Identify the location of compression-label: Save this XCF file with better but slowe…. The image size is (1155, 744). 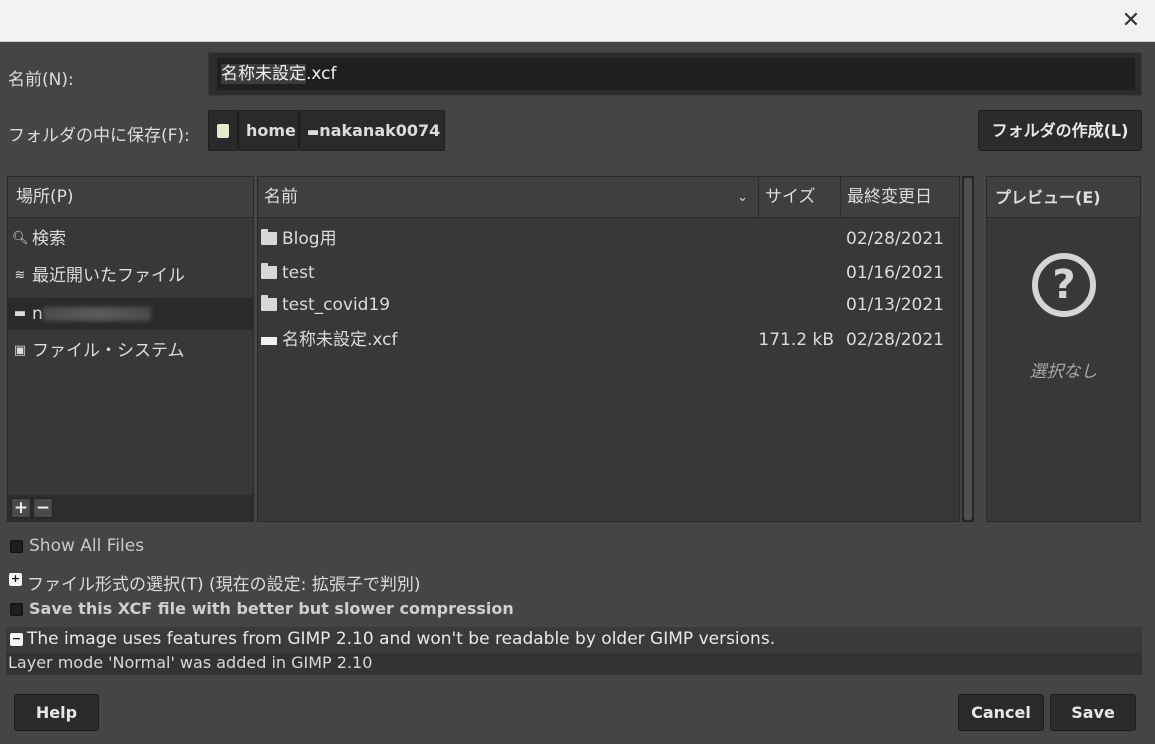
(271, 608).